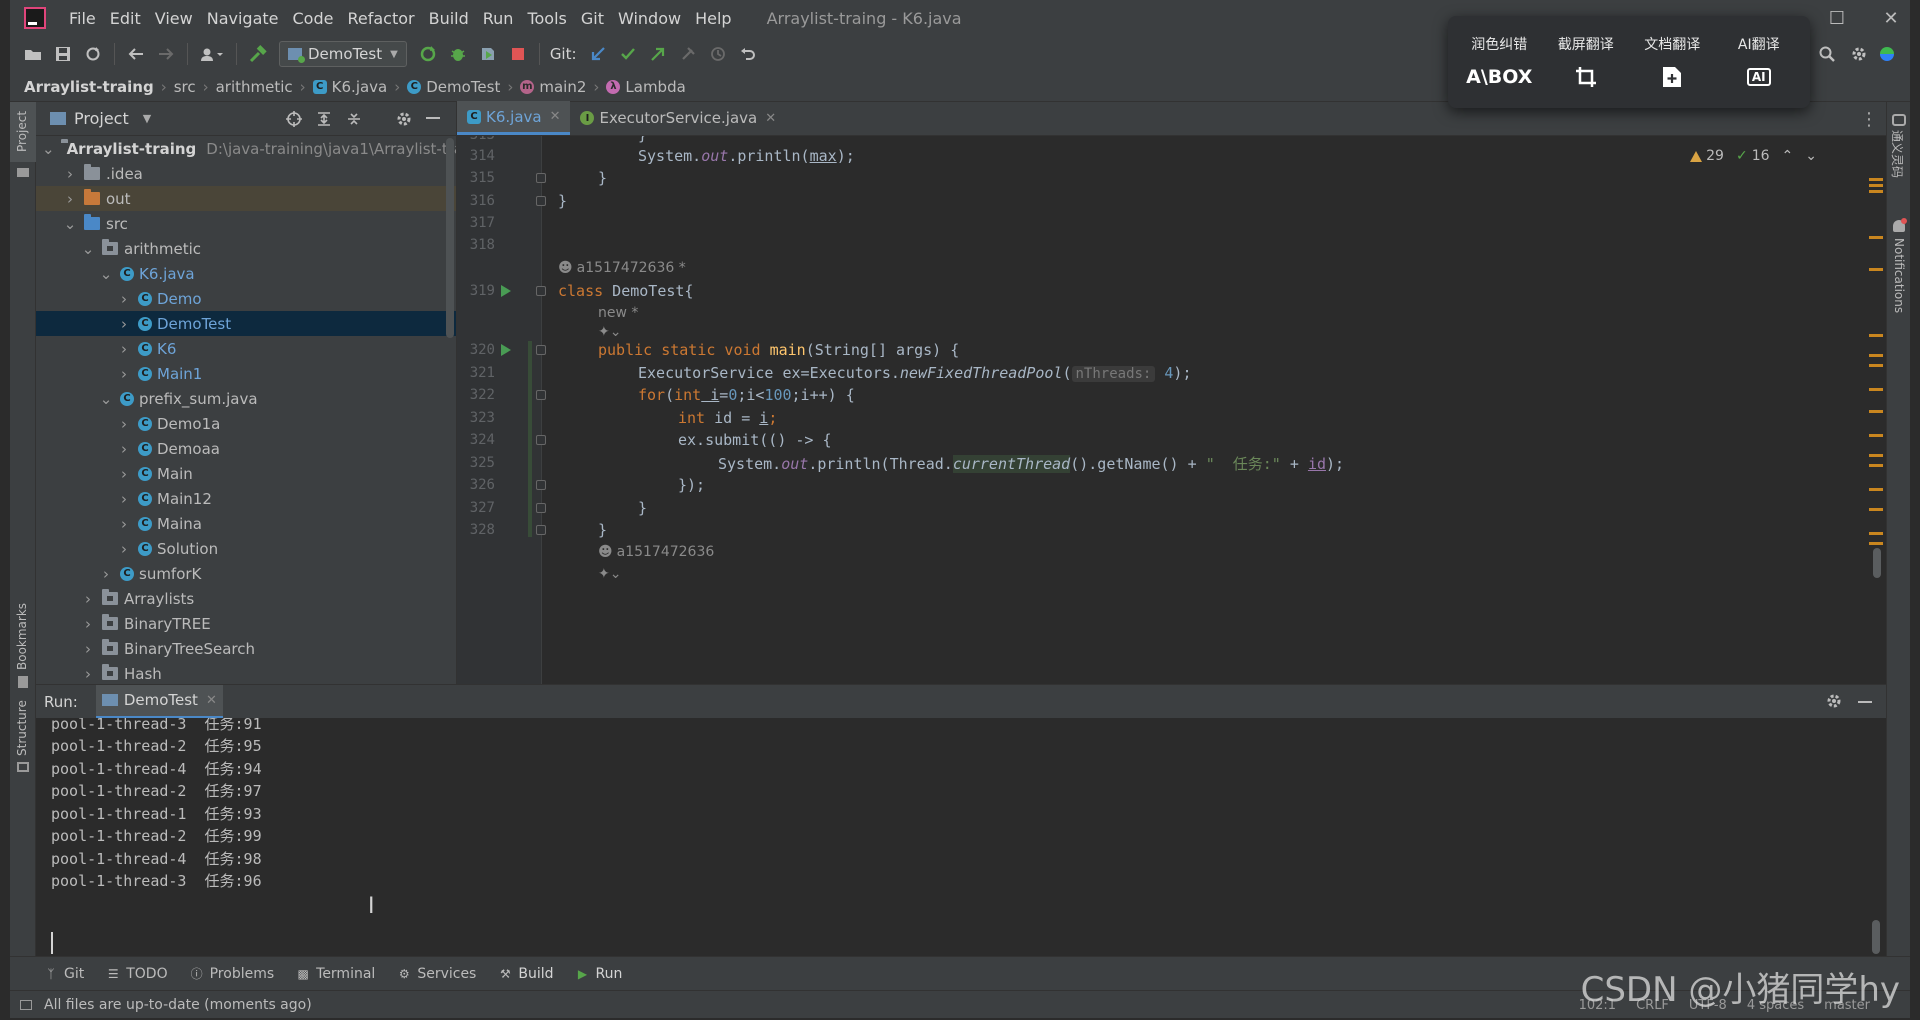 The image size is (1920, 1020). What do you see at coordinates (212, 54) in the screenshot?
I see `user-dropdown-icon` at bounding box center [212, 54].